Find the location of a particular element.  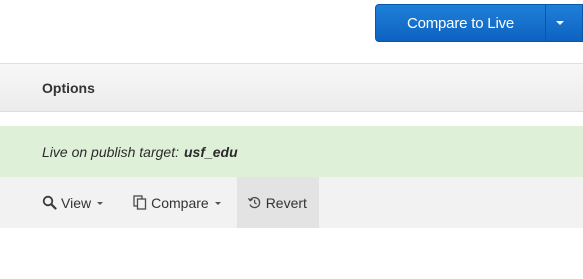

publish-target-name: usf_edu is located at coordinates (210, 151).